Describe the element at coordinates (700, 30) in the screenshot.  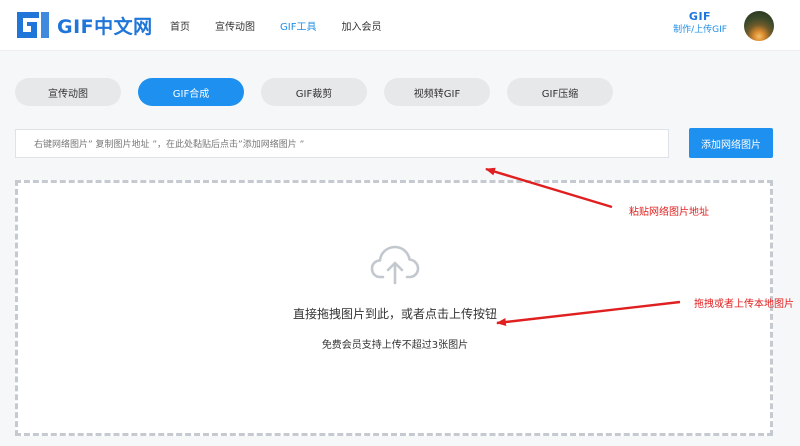
I see `brand-gif-subtitle: 制作/上传GIF` at that location.